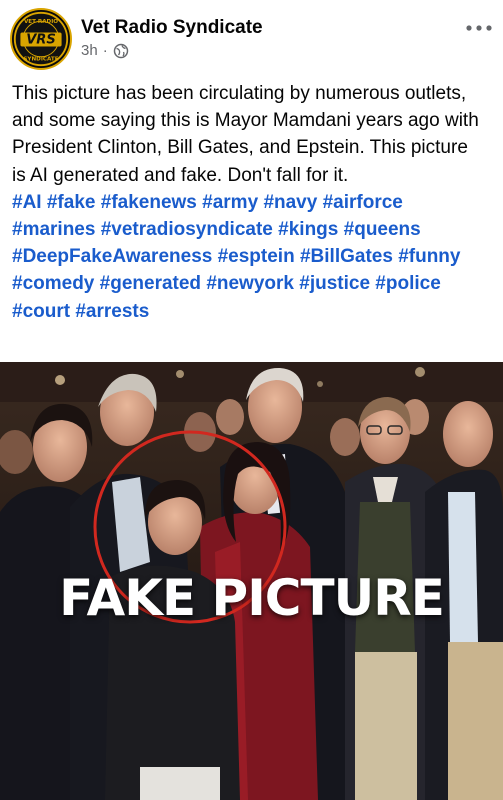  Describe the element at coordinates (112, 256) in the screenshot. I see `hashtag-link: #DeepFakeAwareness` at that location.